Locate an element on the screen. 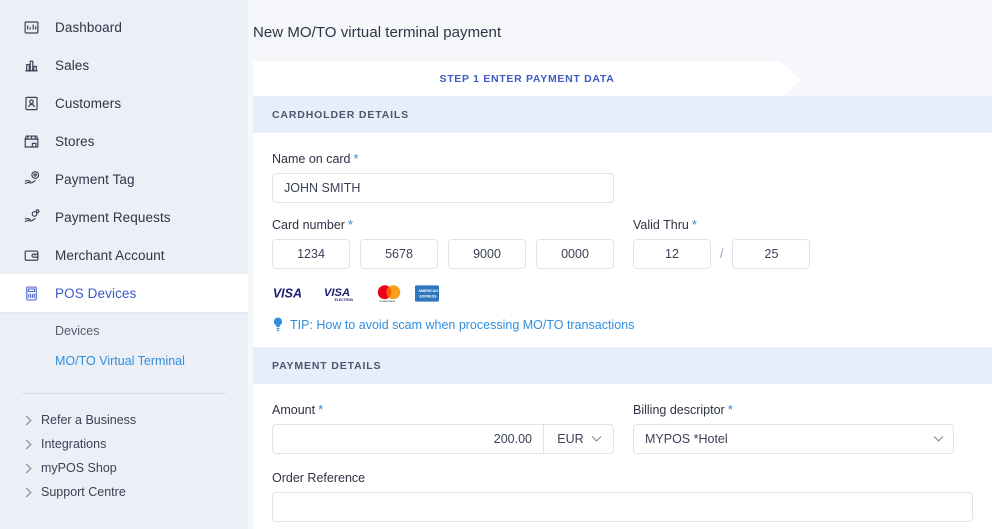 The width and height of the screenshot is (992, 529). dashboard-icon is located at coordinates (31, 27).